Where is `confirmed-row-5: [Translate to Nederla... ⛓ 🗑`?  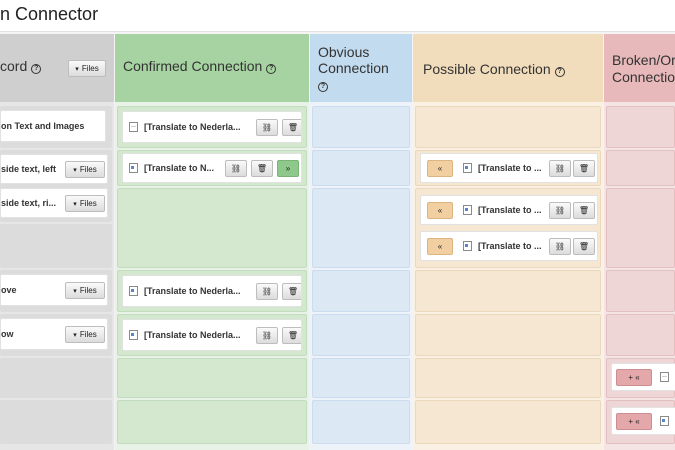 confirmed-row-5: [Translate to Nederla... ⛓ 🗑 is located at coordinates (212, 335).